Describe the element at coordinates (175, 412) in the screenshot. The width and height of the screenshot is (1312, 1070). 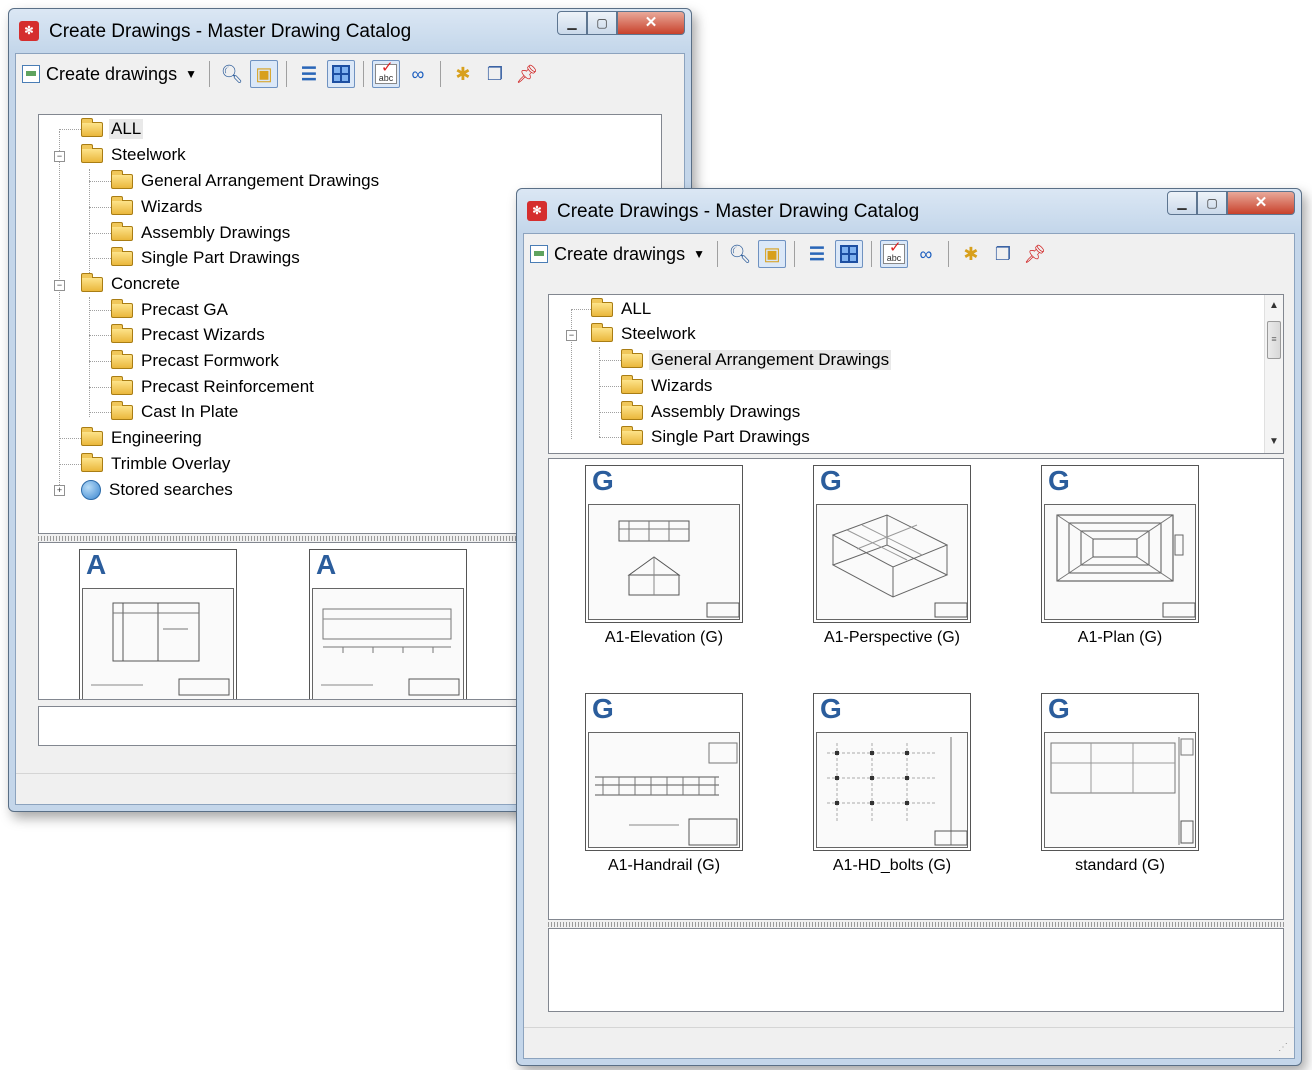
I see `tree-item-cast-in-plate: Cast In Plate` at that location.